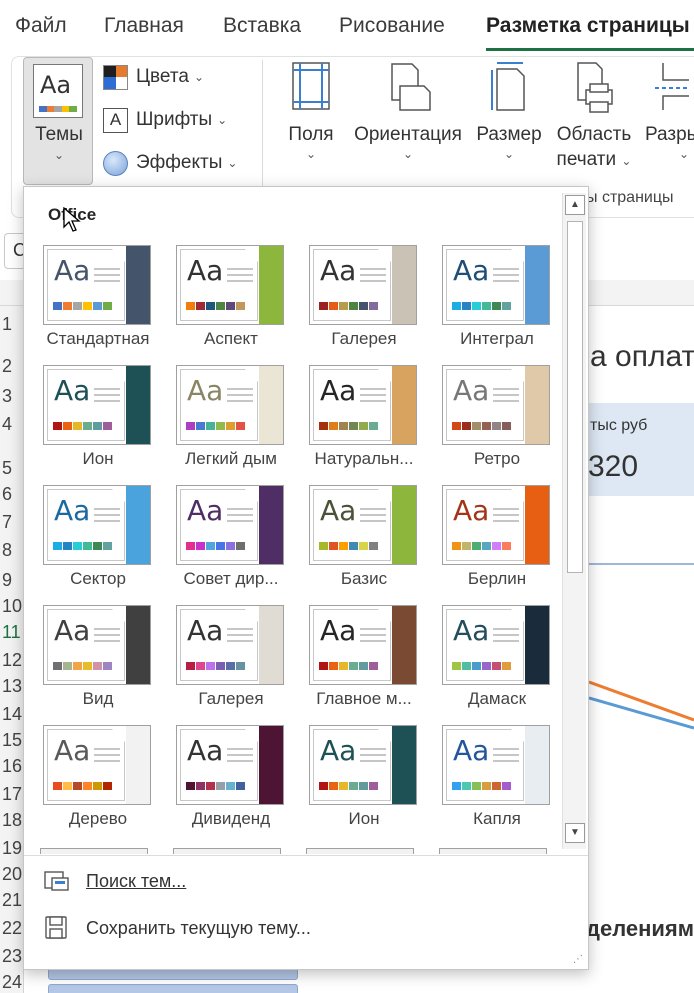 The width and height of the screenshot is (694, 993). Describe the element at coordinates (170, 163) in the screenshot. I see `effects-button: Эффекты ⌄` at that location.